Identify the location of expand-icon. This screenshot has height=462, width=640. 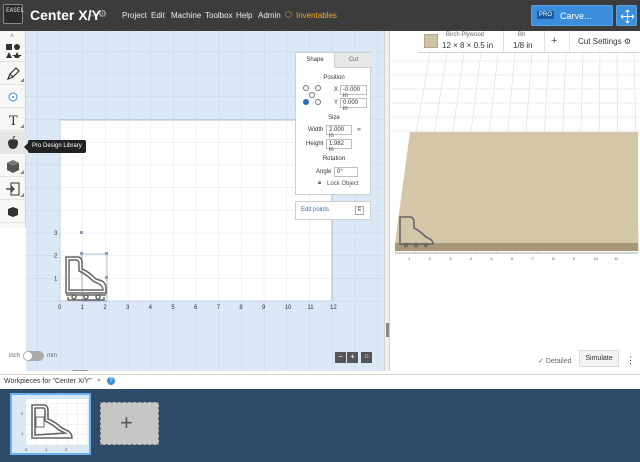
(627, 16).